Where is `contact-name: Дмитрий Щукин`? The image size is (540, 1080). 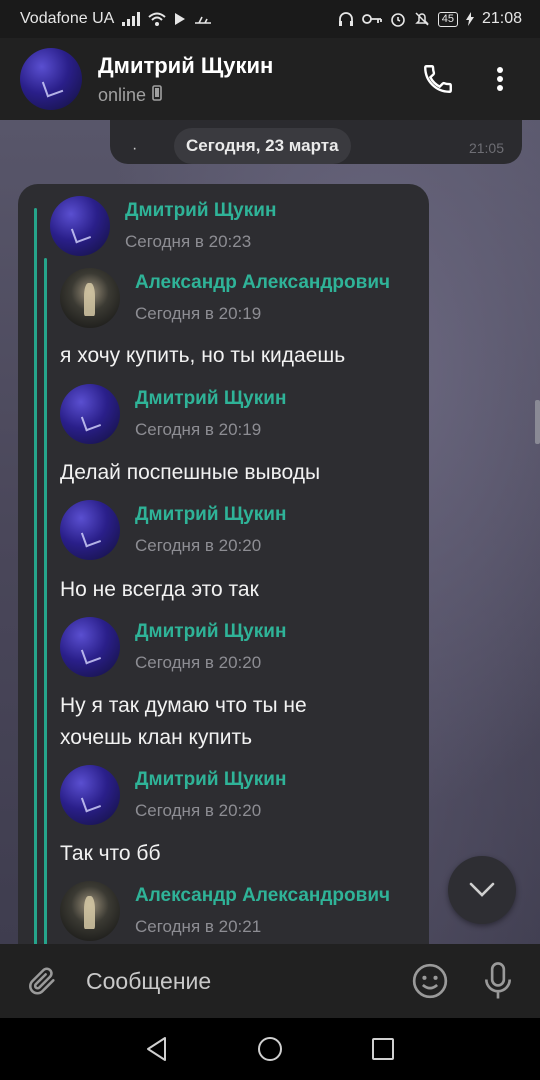
contact-name: Дмитрий Щукин is located at coordinates (186, 65).